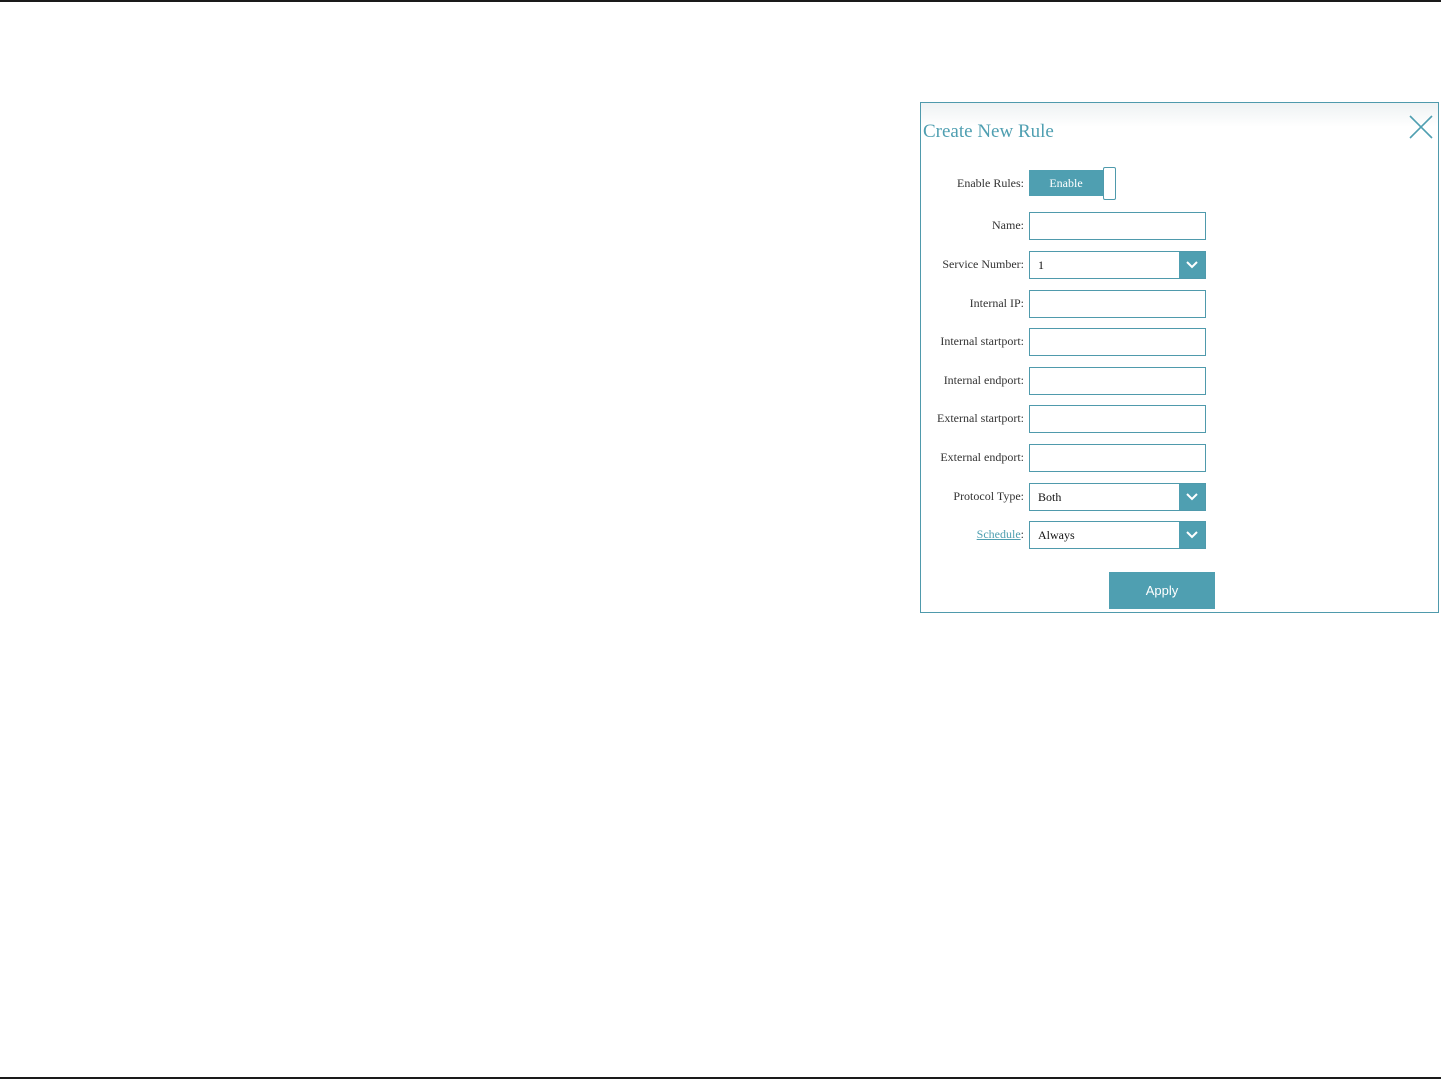 The width and height of the screenshot is (1441, 1080). I want to click on protocol-type-select: Both, so click(1117, 497).